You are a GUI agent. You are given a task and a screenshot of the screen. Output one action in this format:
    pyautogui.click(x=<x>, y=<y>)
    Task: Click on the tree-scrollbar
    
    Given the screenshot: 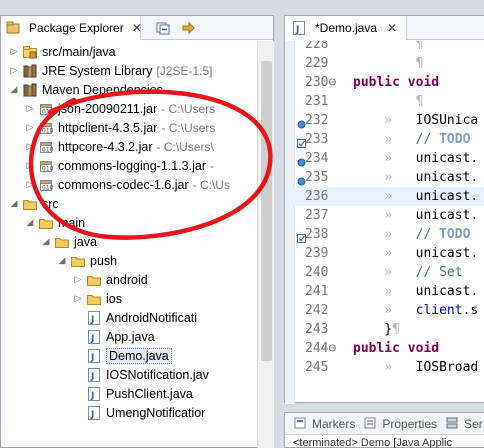 What is the action you would take?
    pyautogui.click(x=265, y=244)
    